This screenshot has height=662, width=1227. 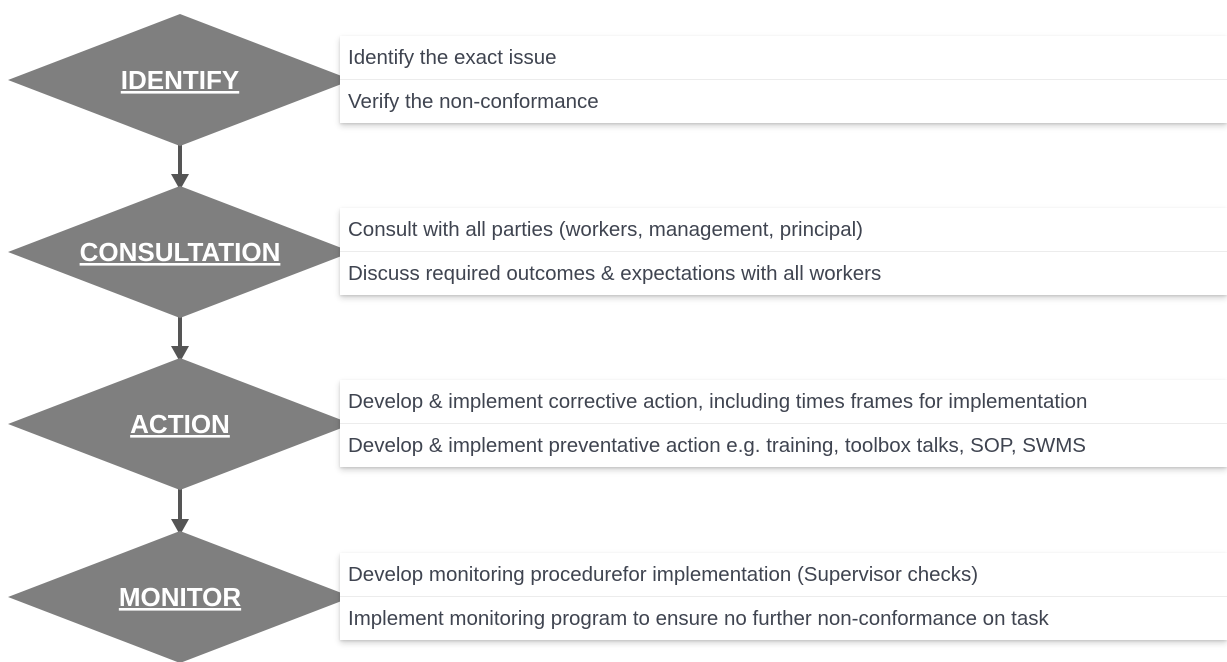 I want to click on step-label-identify: IDENTIFY, so click(x=180, y=80).